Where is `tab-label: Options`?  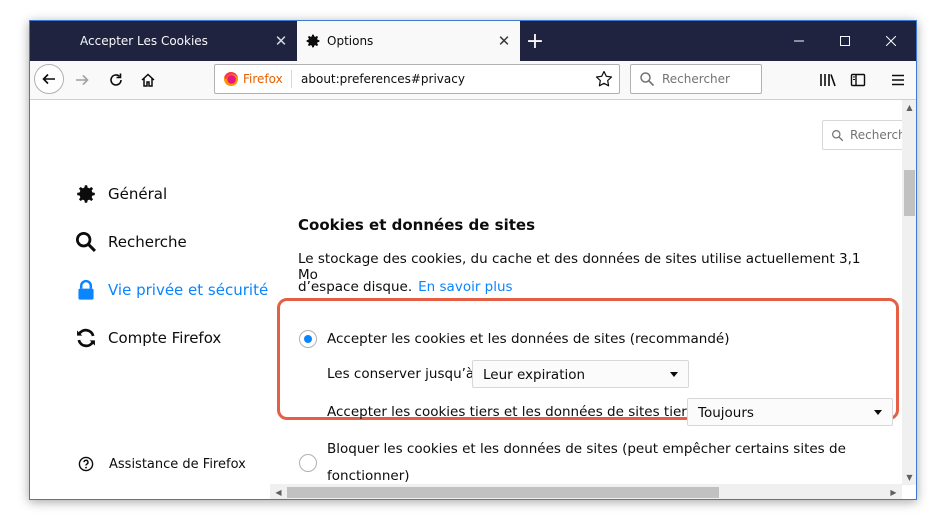
tab-label: Options is located at coordinates (350, 41).